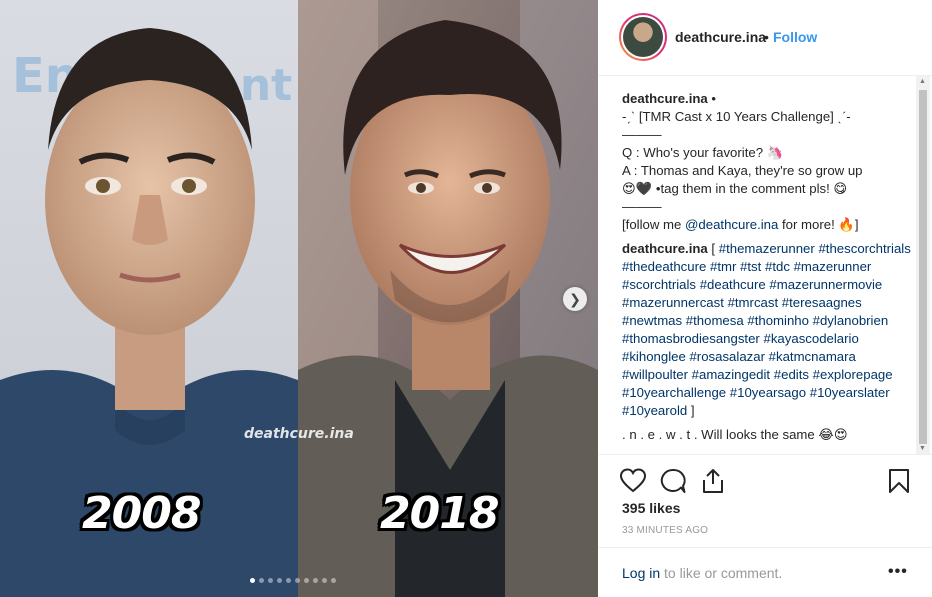 This screenshot has height=597, width=932. Describe the element at coordinates (713, 248) in the screenshot. I see `hashtag-open: [` at that location.